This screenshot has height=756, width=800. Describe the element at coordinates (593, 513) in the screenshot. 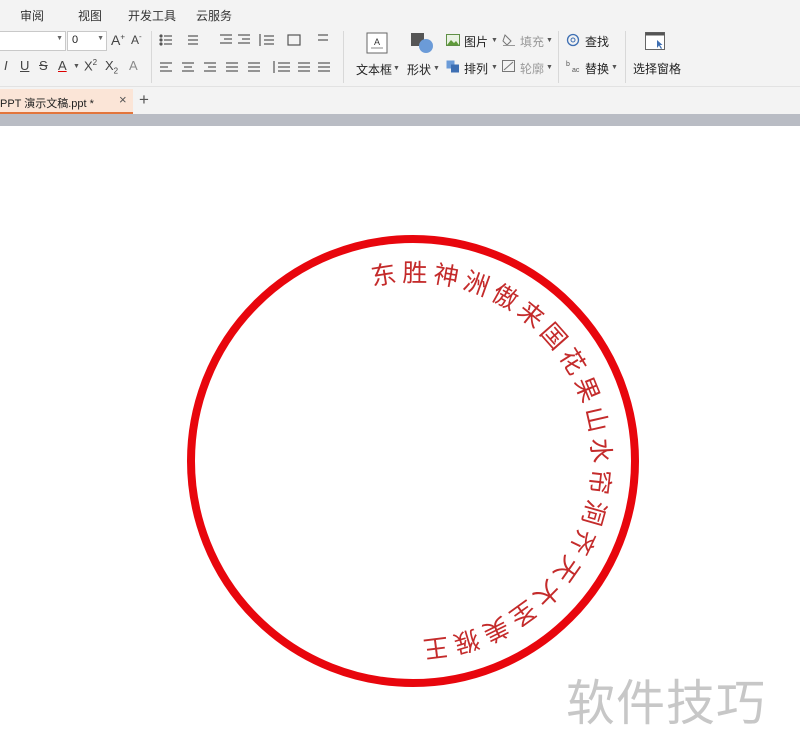

I see `seal-char: 洞` at that location.